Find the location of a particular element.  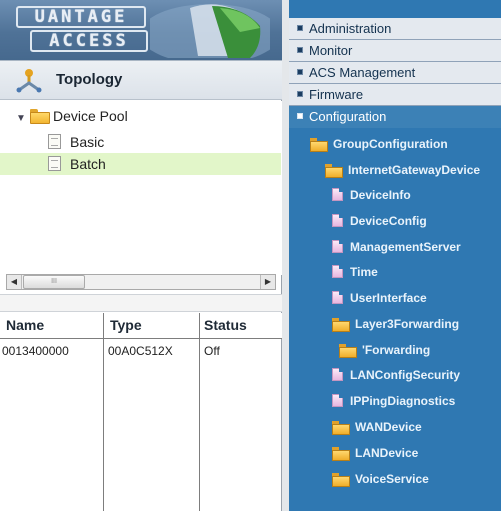

config-item-lanconfigsecurity: LANConfigSecurity is located at coordinates (396, 375).